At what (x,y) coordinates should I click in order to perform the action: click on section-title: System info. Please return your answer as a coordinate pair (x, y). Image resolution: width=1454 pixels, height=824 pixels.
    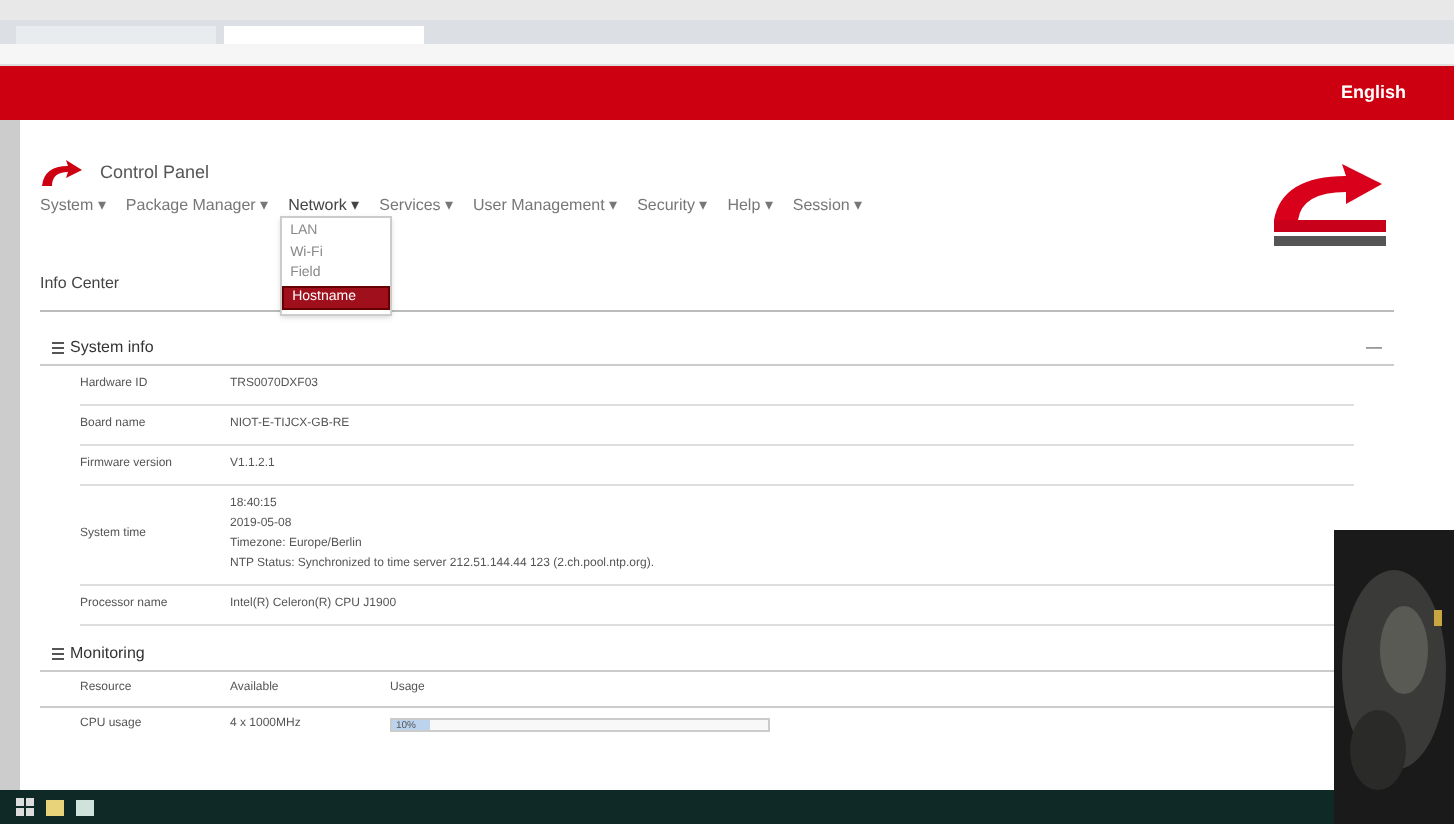
    Looking at the image, I should click on (112, 348).